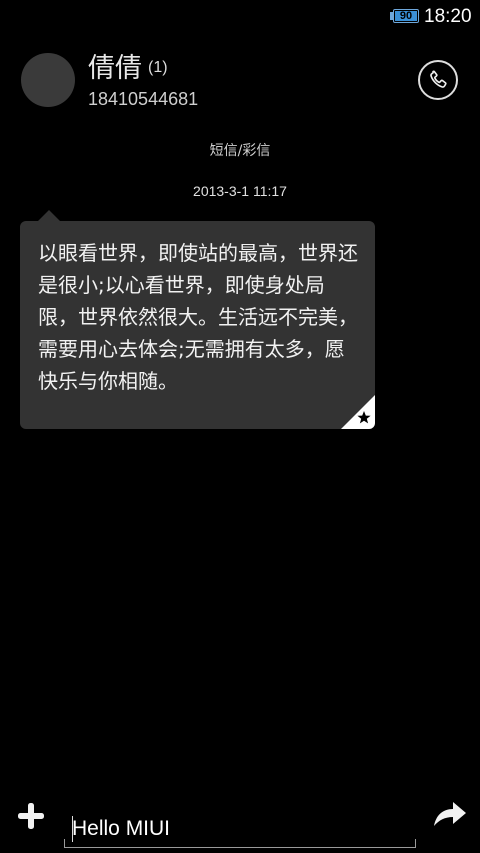 The height and width of the screenshot is (853, 480). I want to click on add-attachment-button, so click(31, 816).